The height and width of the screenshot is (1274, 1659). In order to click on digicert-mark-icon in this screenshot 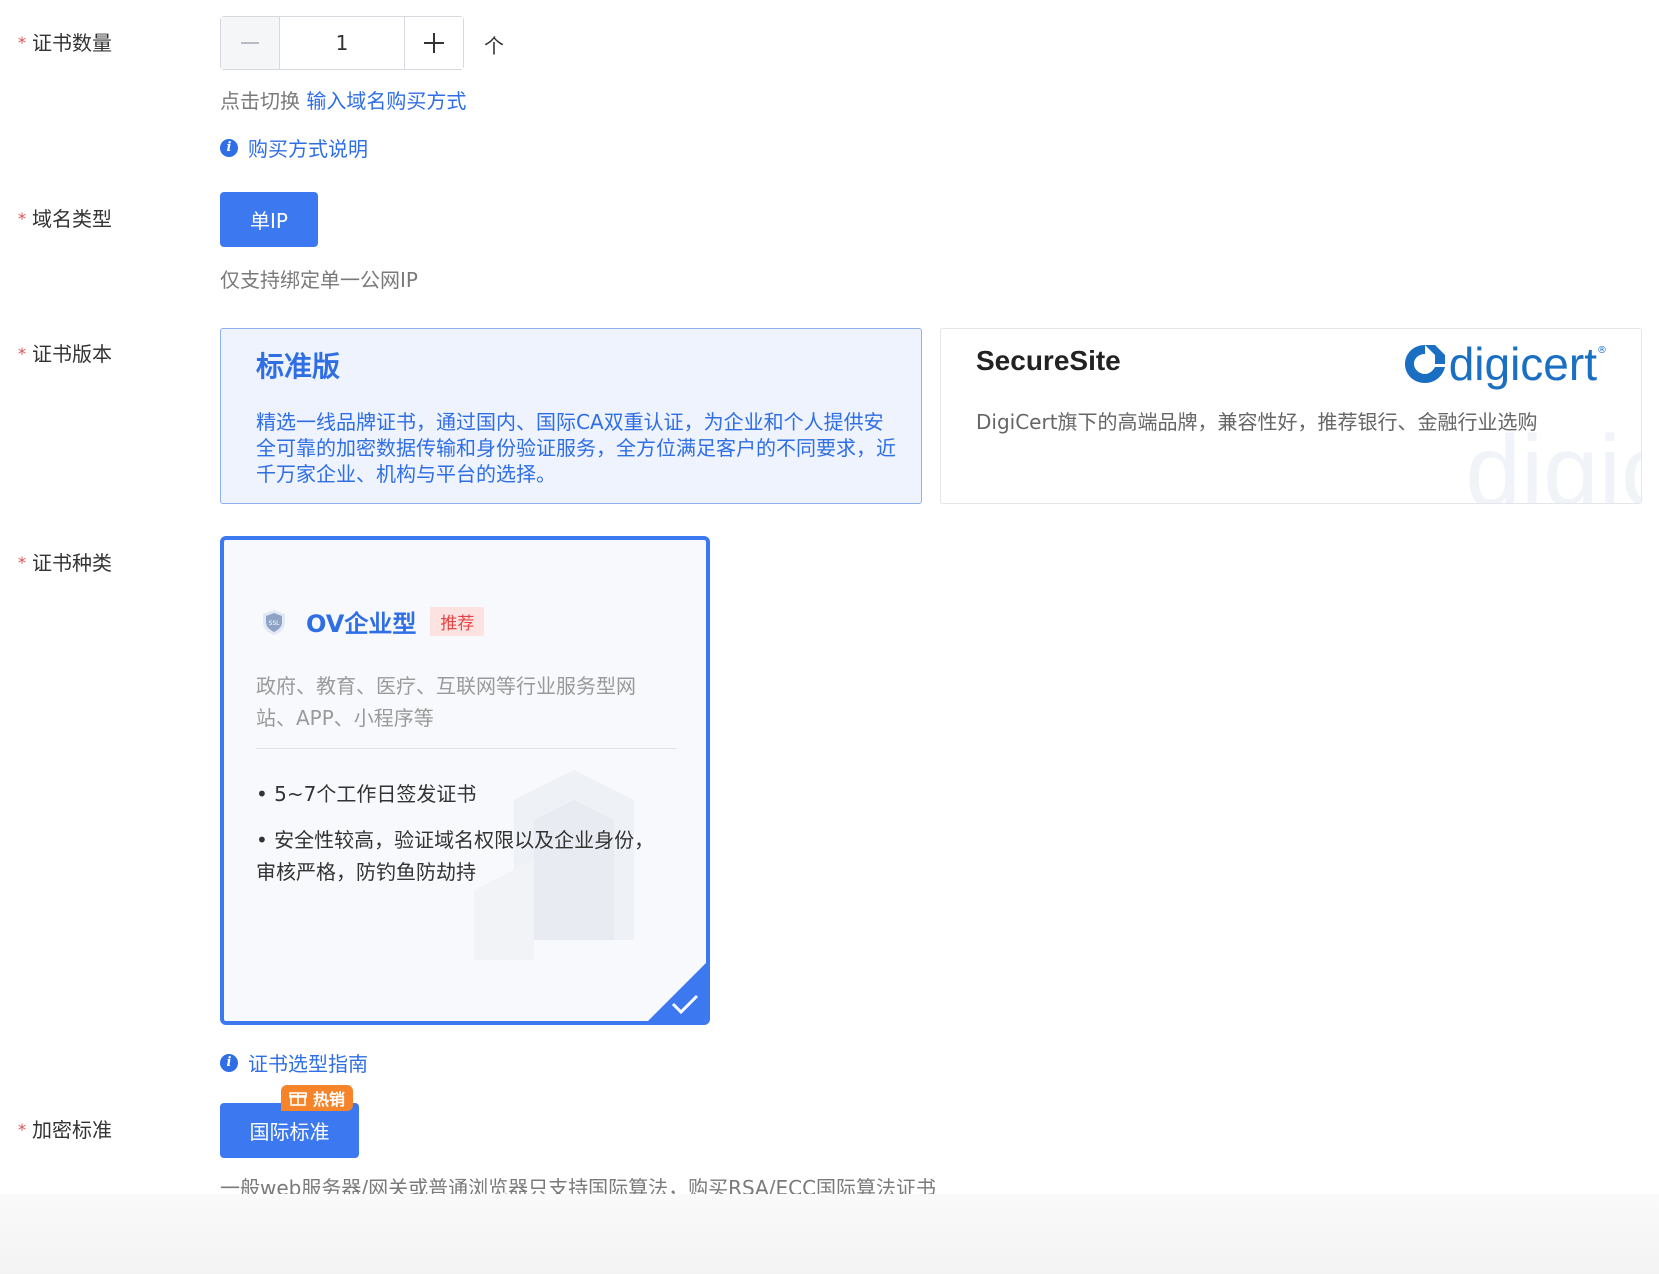, I will do `click(1424, 364)`.